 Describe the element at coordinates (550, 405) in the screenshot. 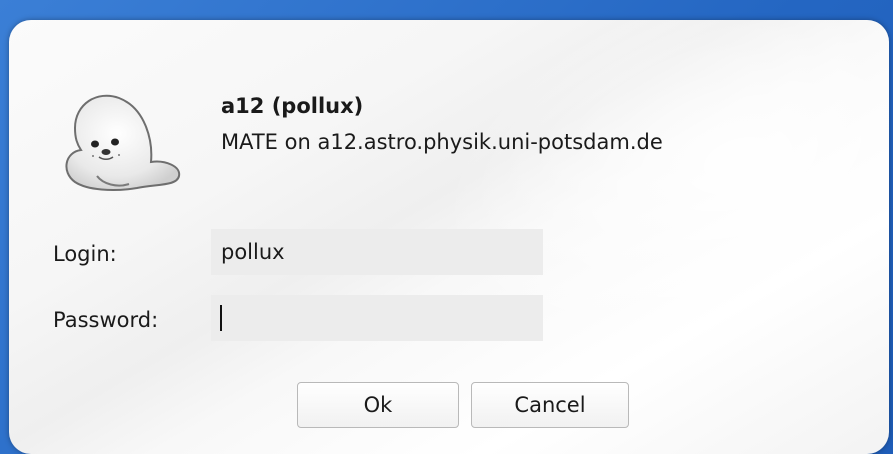

I see `cancel-button: Cancel` at that location.